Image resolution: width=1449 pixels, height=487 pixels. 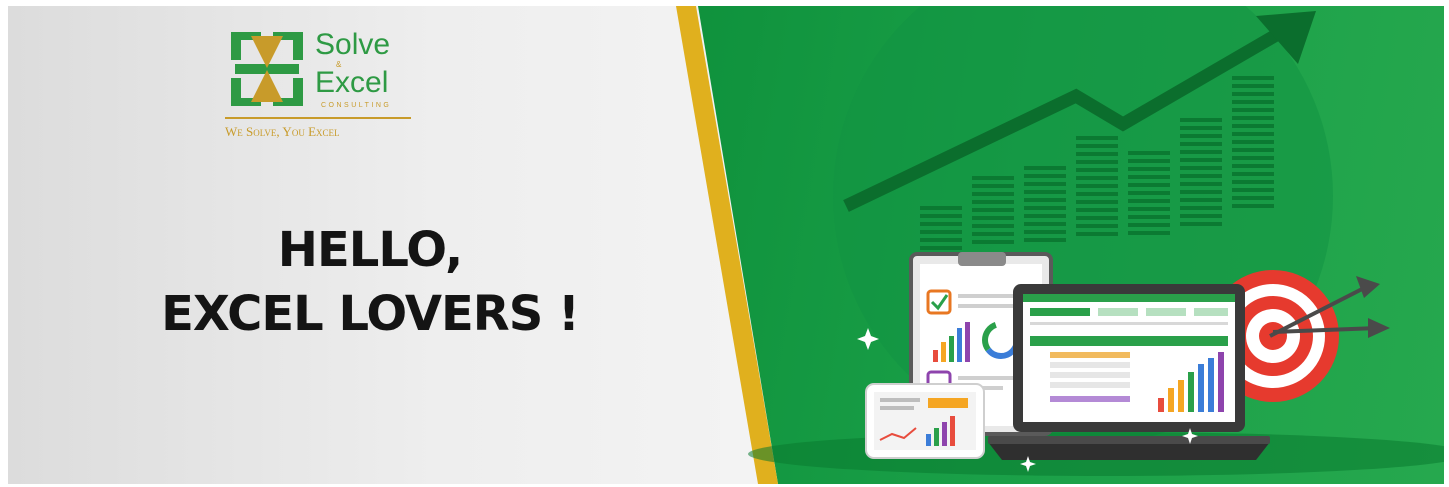 I want to click on headline-line-2: EXCEL LOVERS !, so click(x=370, y=314).